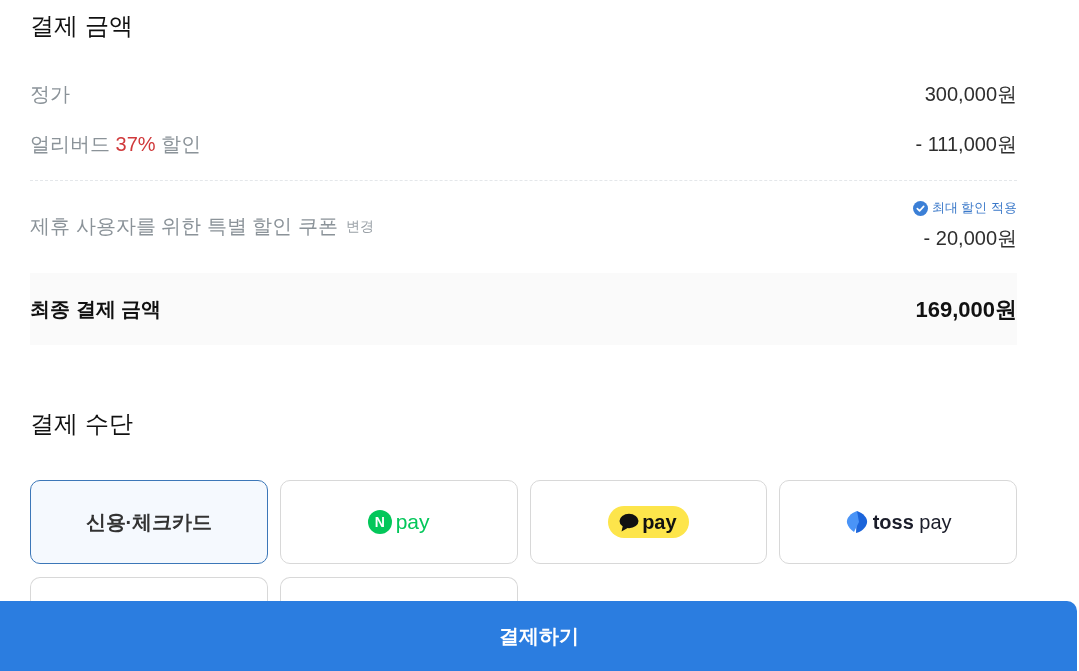  I want to click on payment-option: pay, so click(648, 522).